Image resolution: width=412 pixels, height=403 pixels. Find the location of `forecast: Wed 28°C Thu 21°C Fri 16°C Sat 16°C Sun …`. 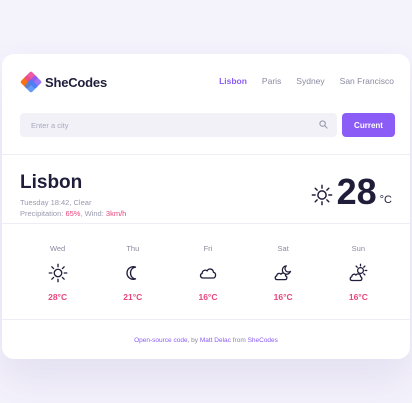

forecast: Wed 28°C Thu 21°C Fri 16°C Sat 16°C Sun … is located at coordinates (208, 273).